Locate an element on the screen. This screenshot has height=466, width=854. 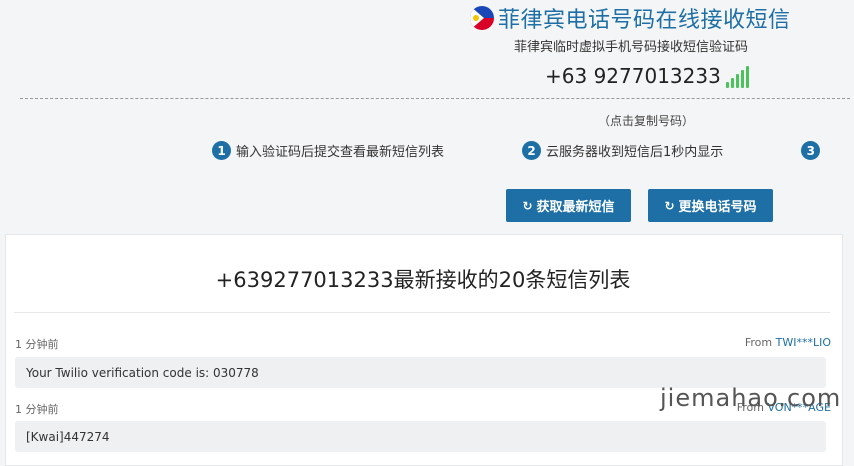
change-number-label: 更换电话号码 is located at coordinates (717, 207).